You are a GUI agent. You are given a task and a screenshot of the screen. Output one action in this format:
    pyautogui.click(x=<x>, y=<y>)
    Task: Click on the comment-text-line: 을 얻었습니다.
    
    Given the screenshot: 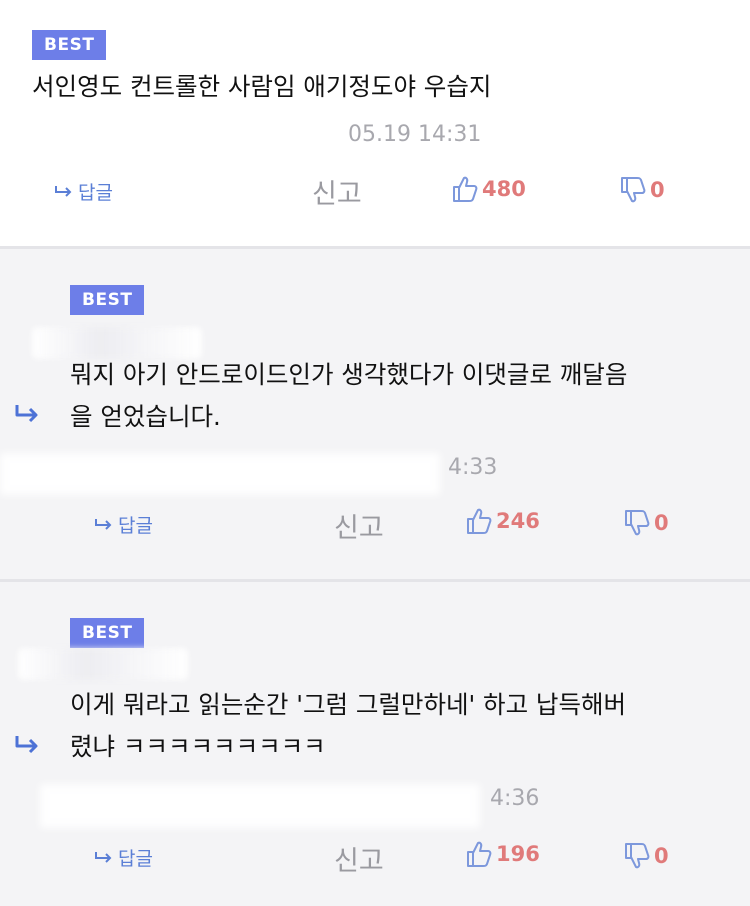 What is the action you would take?
    pyautogui.click(x=145, y=416)
    